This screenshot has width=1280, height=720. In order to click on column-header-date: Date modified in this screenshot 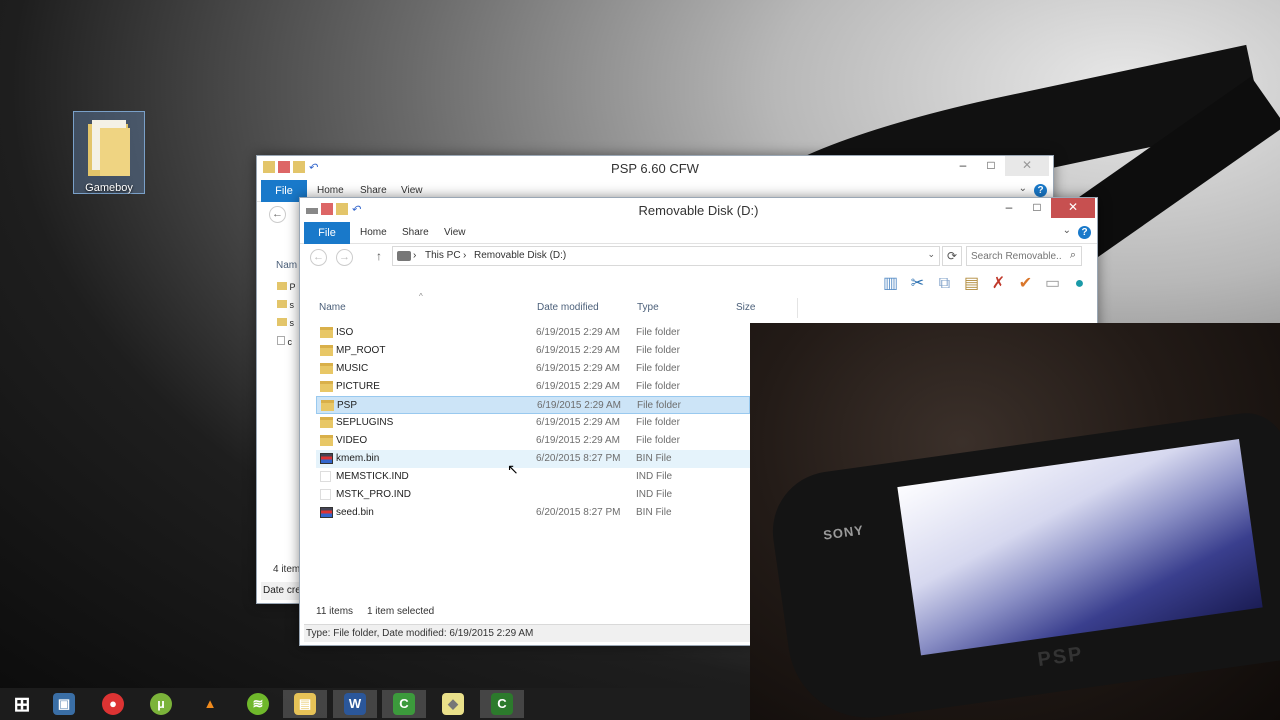, I will do `click(568, 307)`.